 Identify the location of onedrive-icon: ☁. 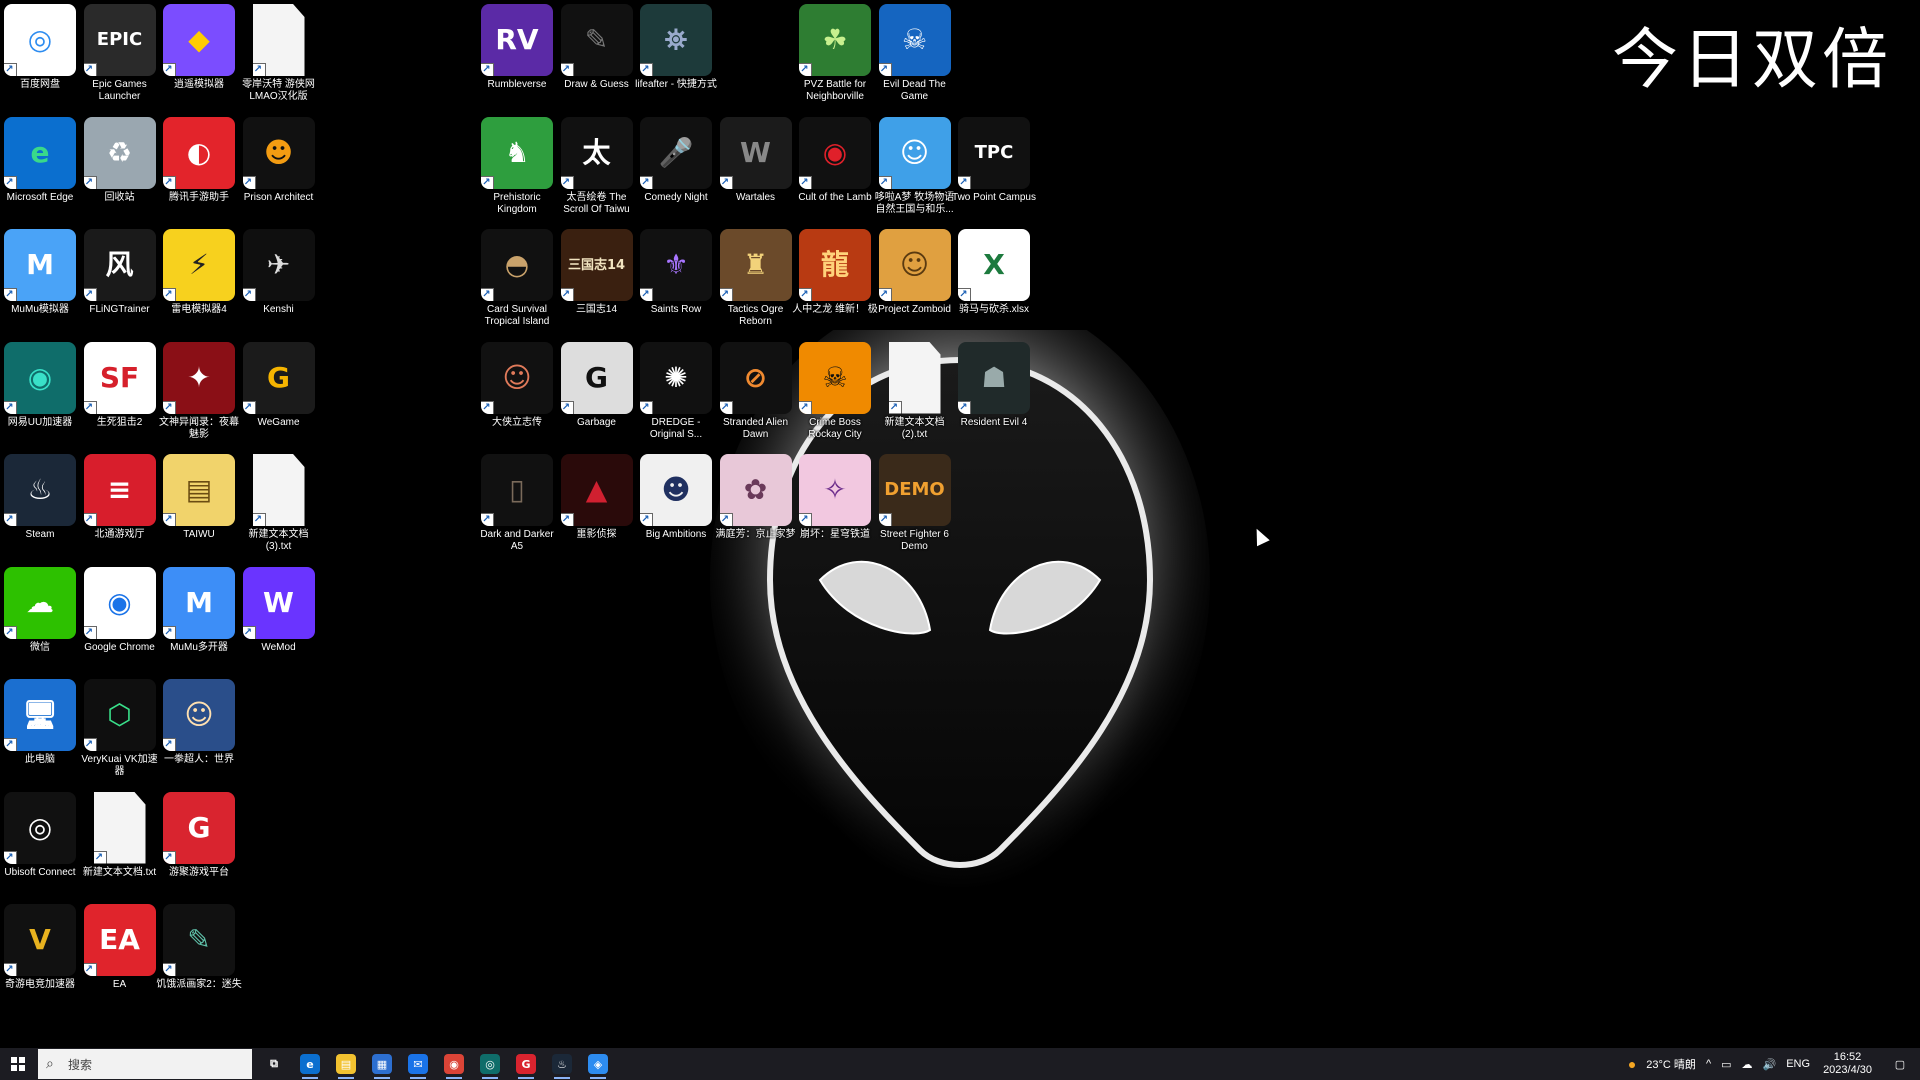
(1747, 1064).